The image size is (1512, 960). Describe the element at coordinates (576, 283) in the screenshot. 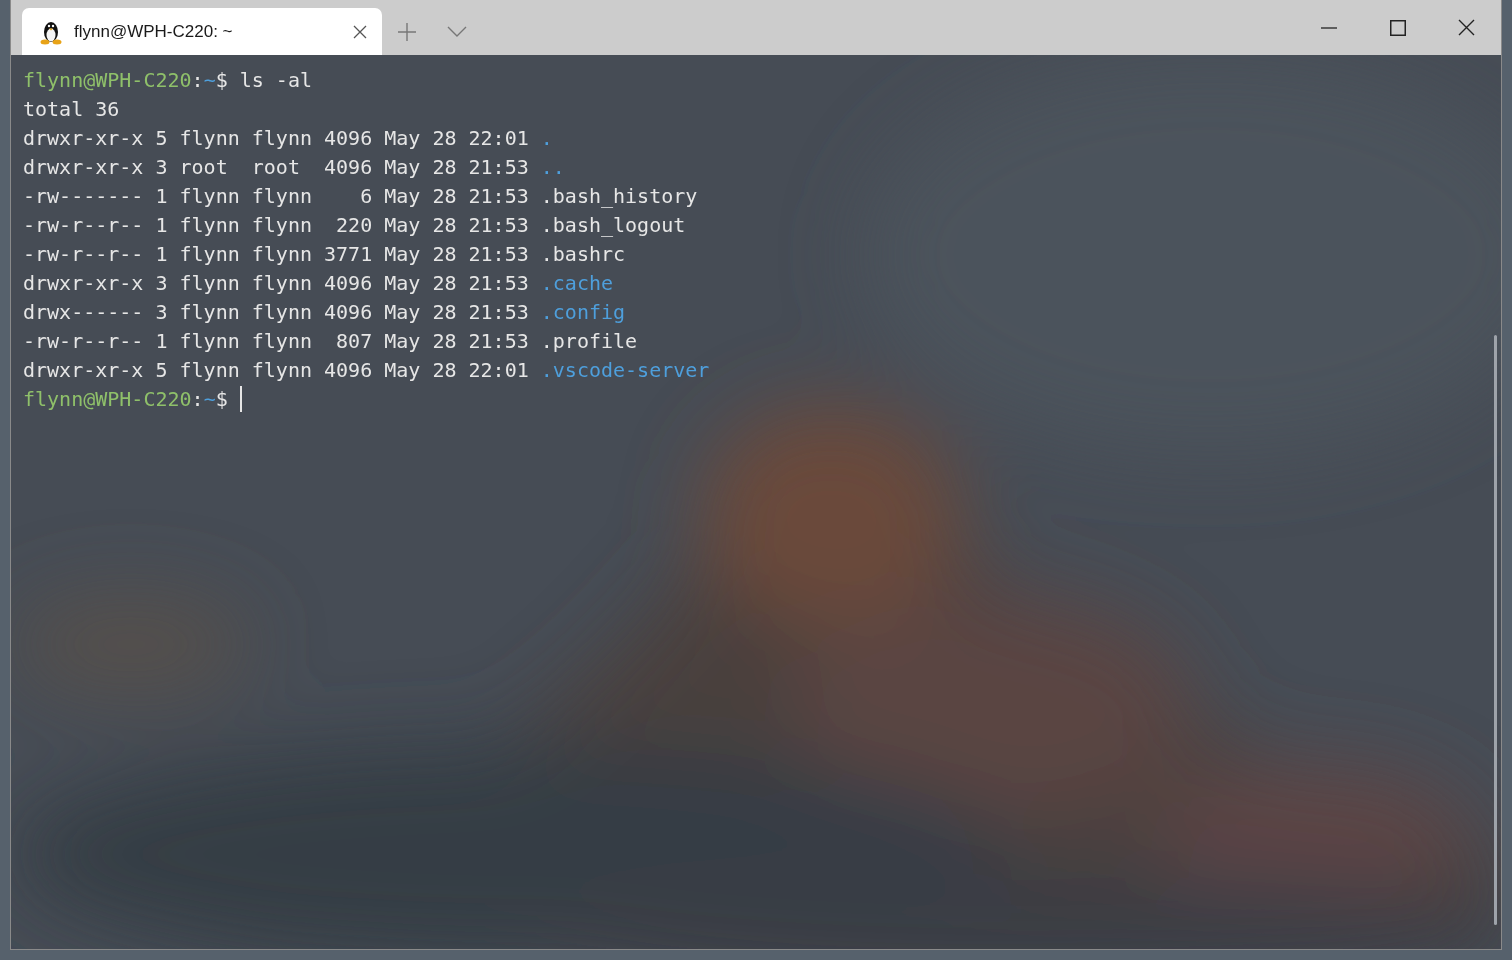

I see `directory-name: .cache` at that location.